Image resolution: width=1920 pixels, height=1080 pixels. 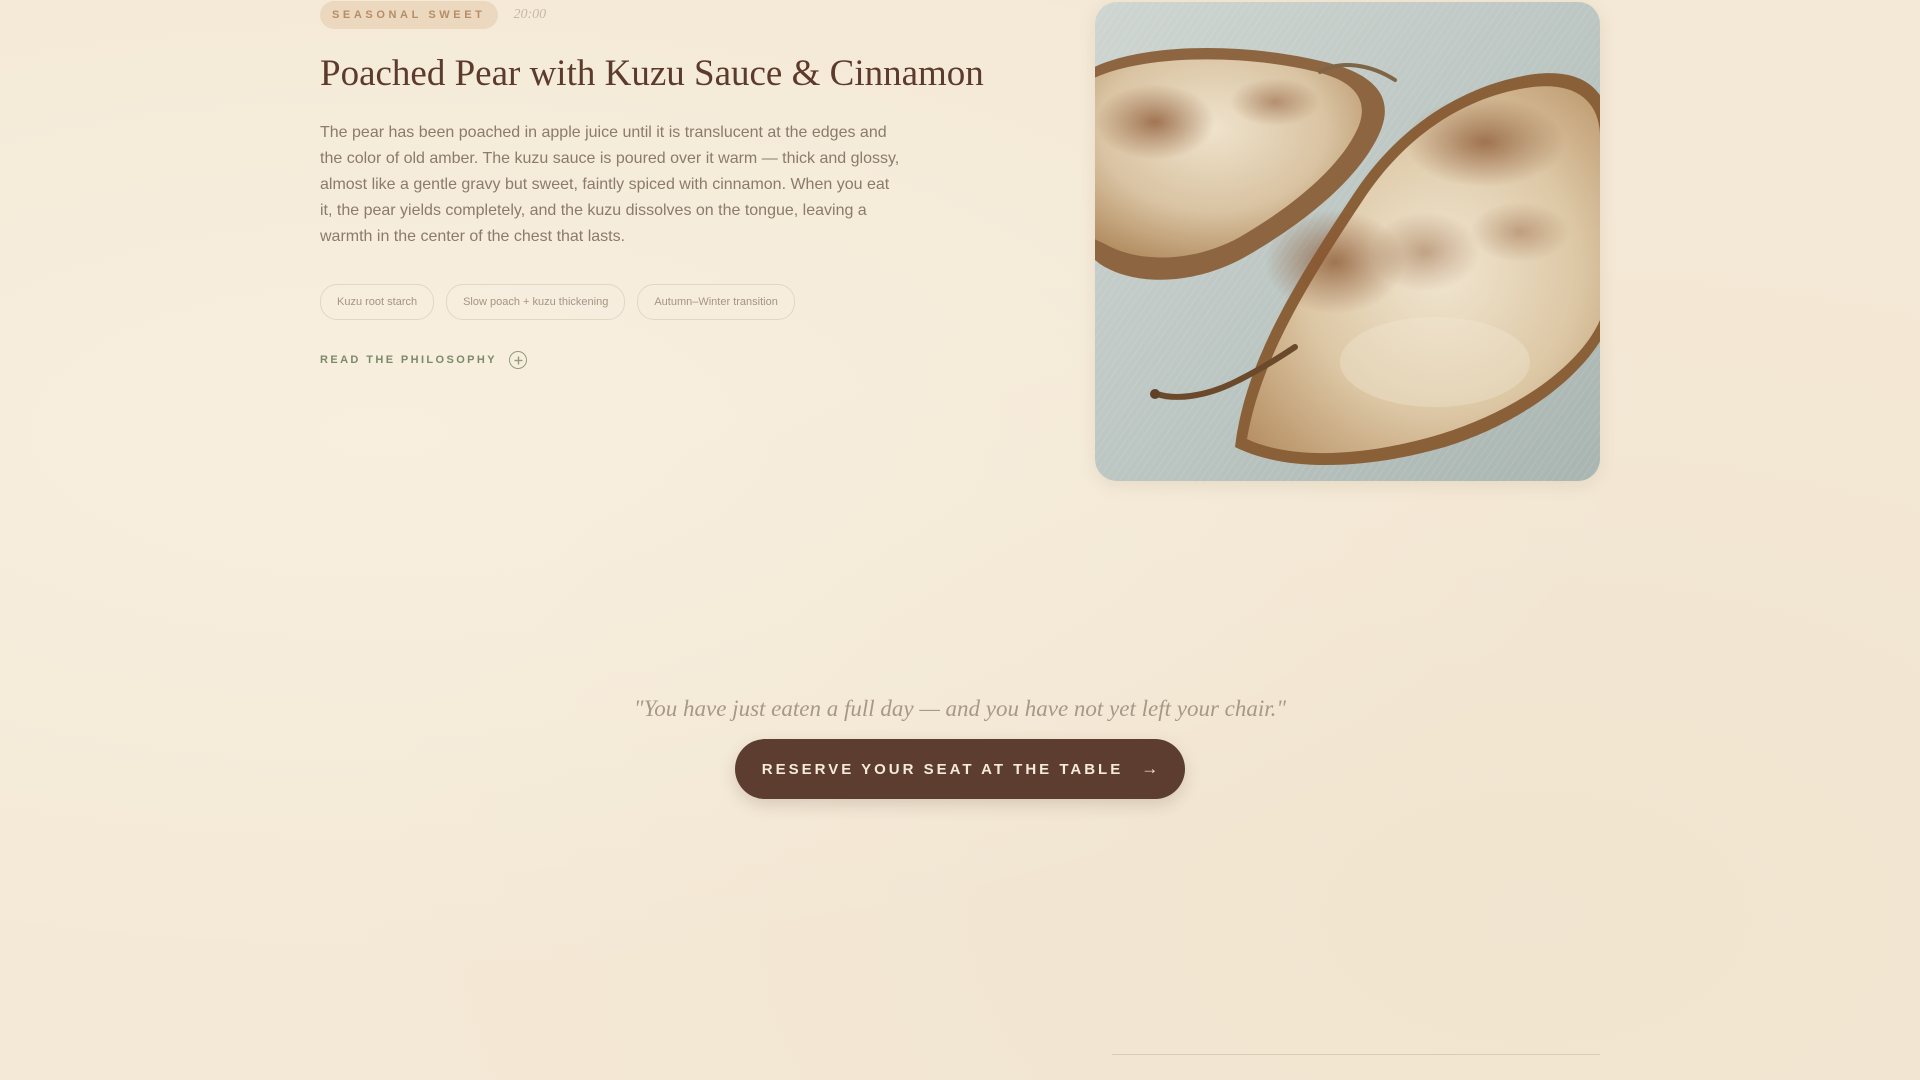 What do you see at coordinates (942, 769) in the screenshot?
I see `reserve-seat-label: RESERVE YOUR SEAT AT THE TABLE` at bounding box center [942, 769].